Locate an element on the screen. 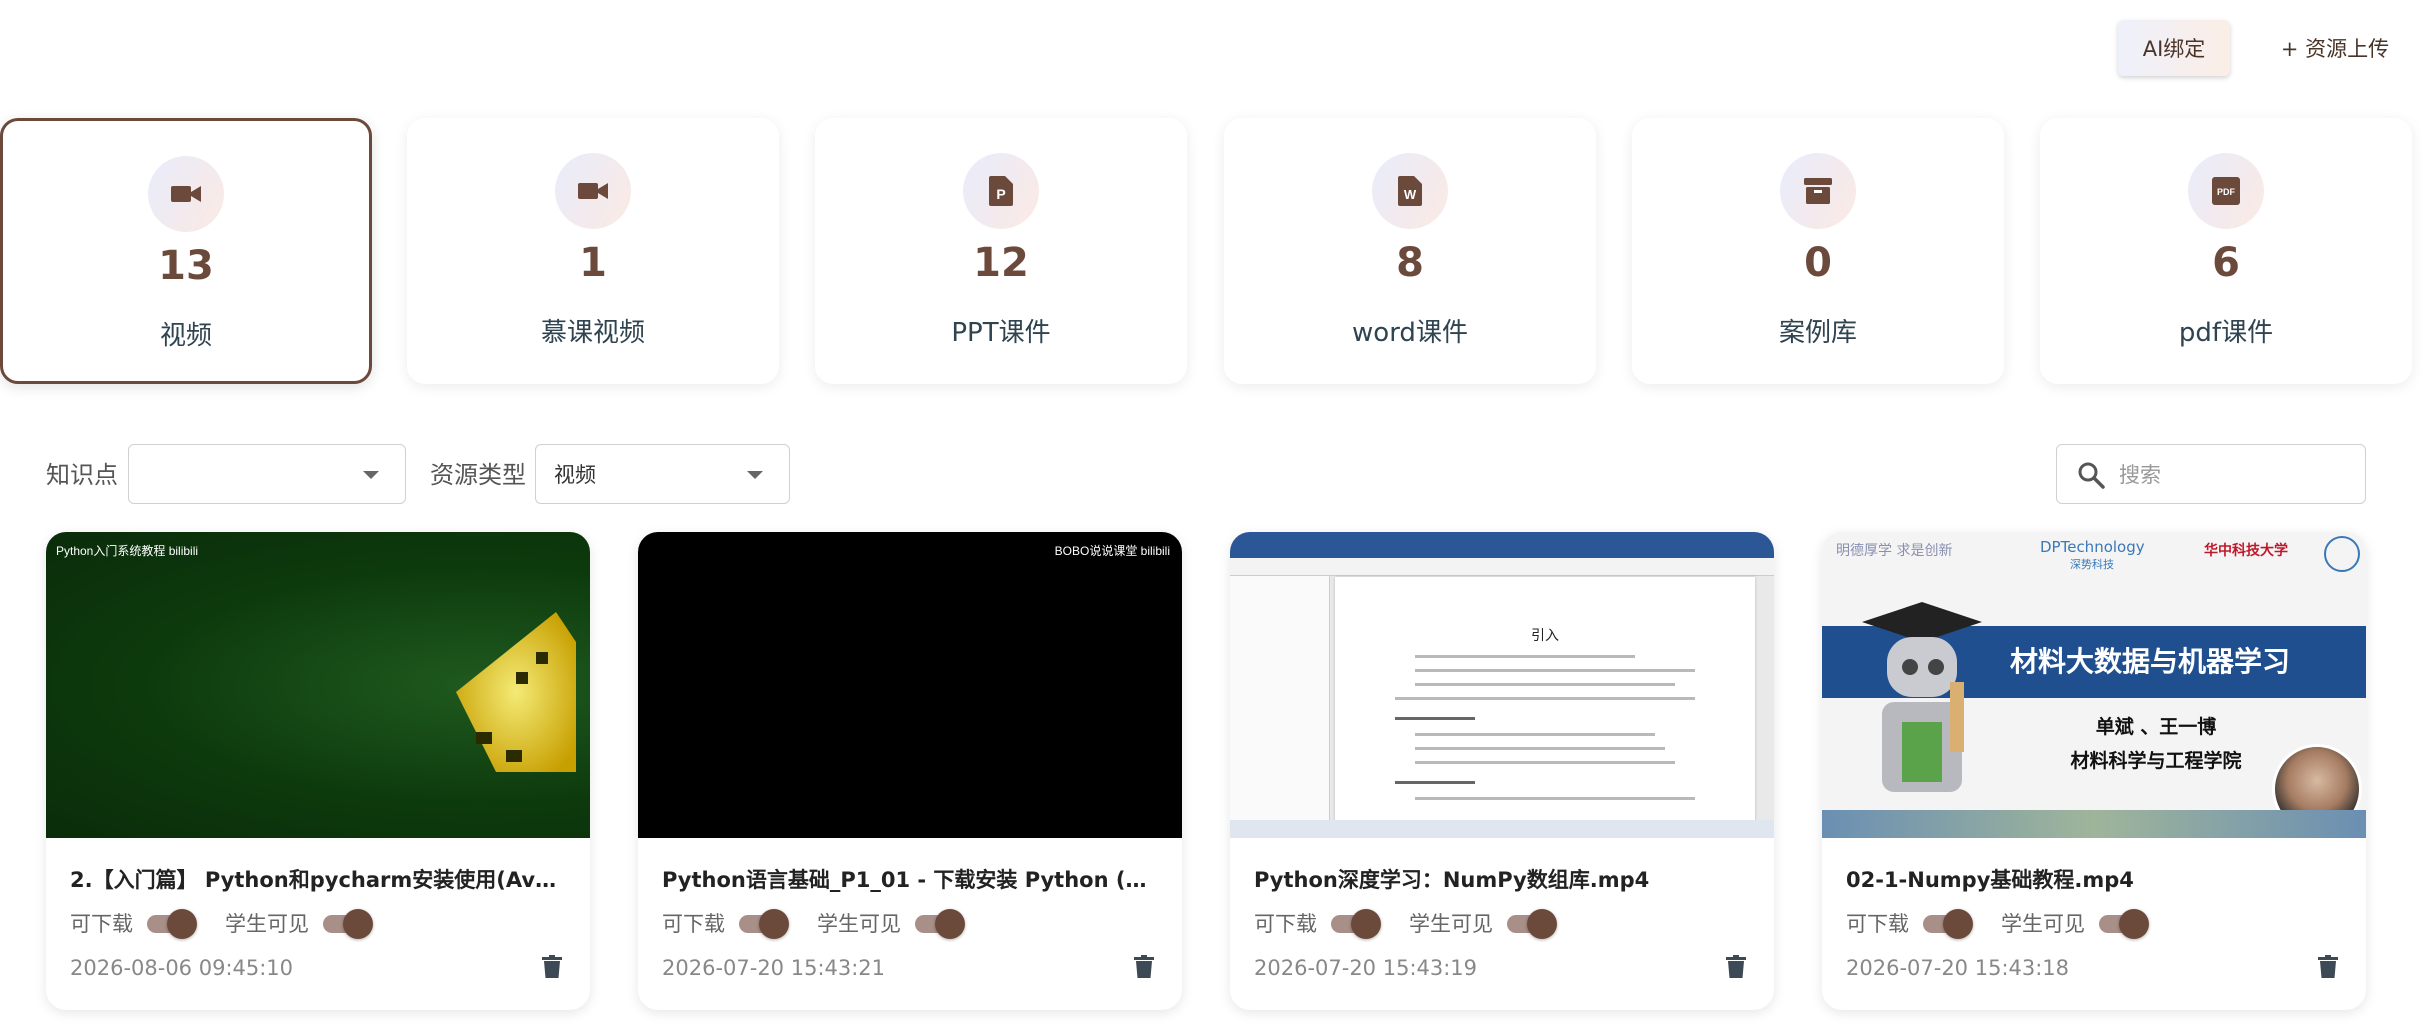 The image size is (2424, 1032). word-file-icon: W is located at coordinates (1410, 191).